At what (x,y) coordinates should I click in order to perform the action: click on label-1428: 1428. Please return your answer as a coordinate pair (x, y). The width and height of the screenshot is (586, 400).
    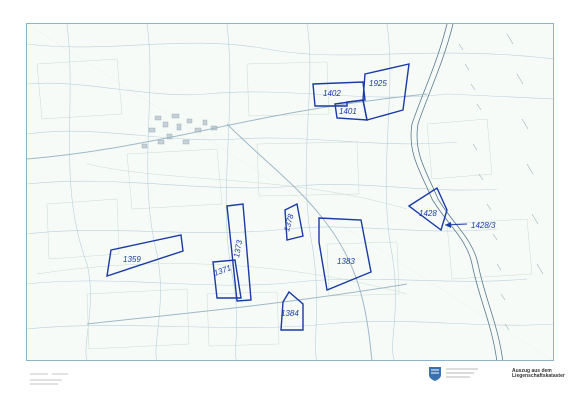
    Looking at the image, I should click on (428, 213).